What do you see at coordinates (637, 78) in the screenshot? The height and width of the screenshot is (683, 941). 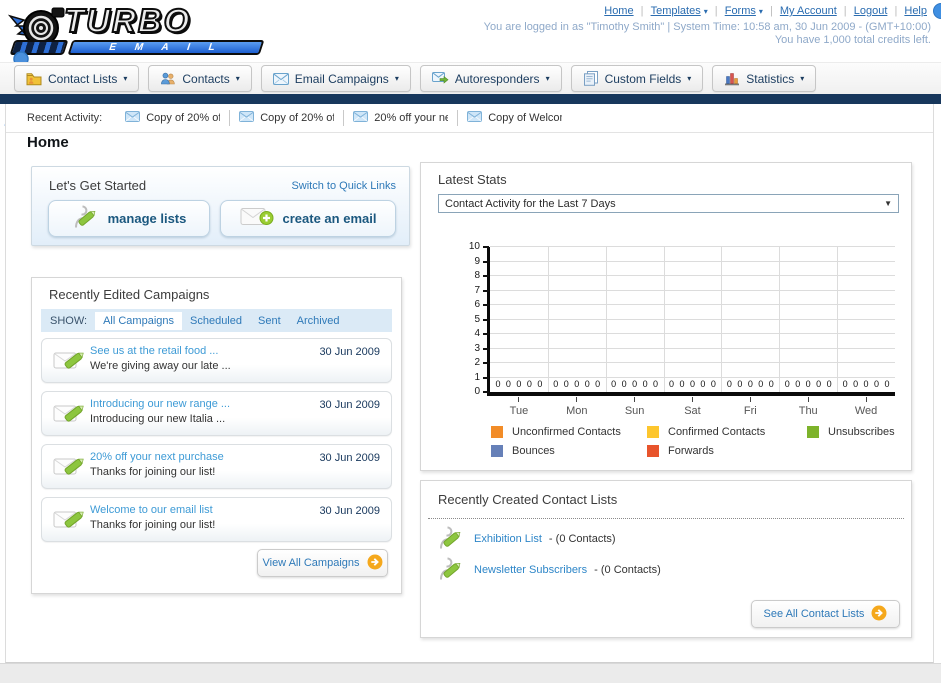 I see `tab-custom-fields: Custom Fields ▾` at bounding box center [637, 78].